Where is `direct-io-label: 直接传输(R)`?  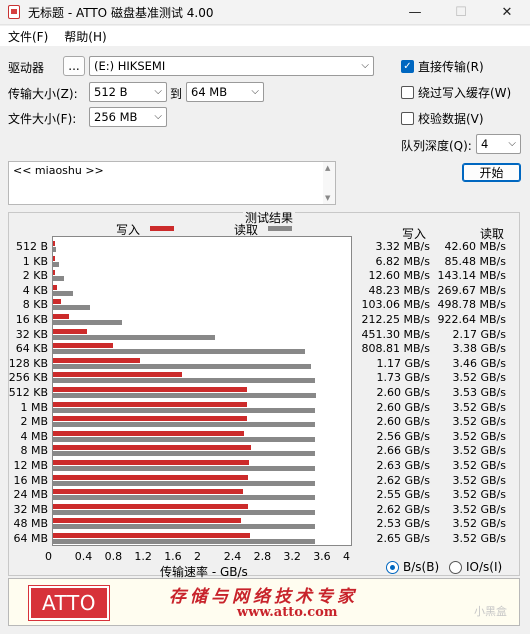
direct-io-label: 直接传输(R) is located at coordinates (451, 67).